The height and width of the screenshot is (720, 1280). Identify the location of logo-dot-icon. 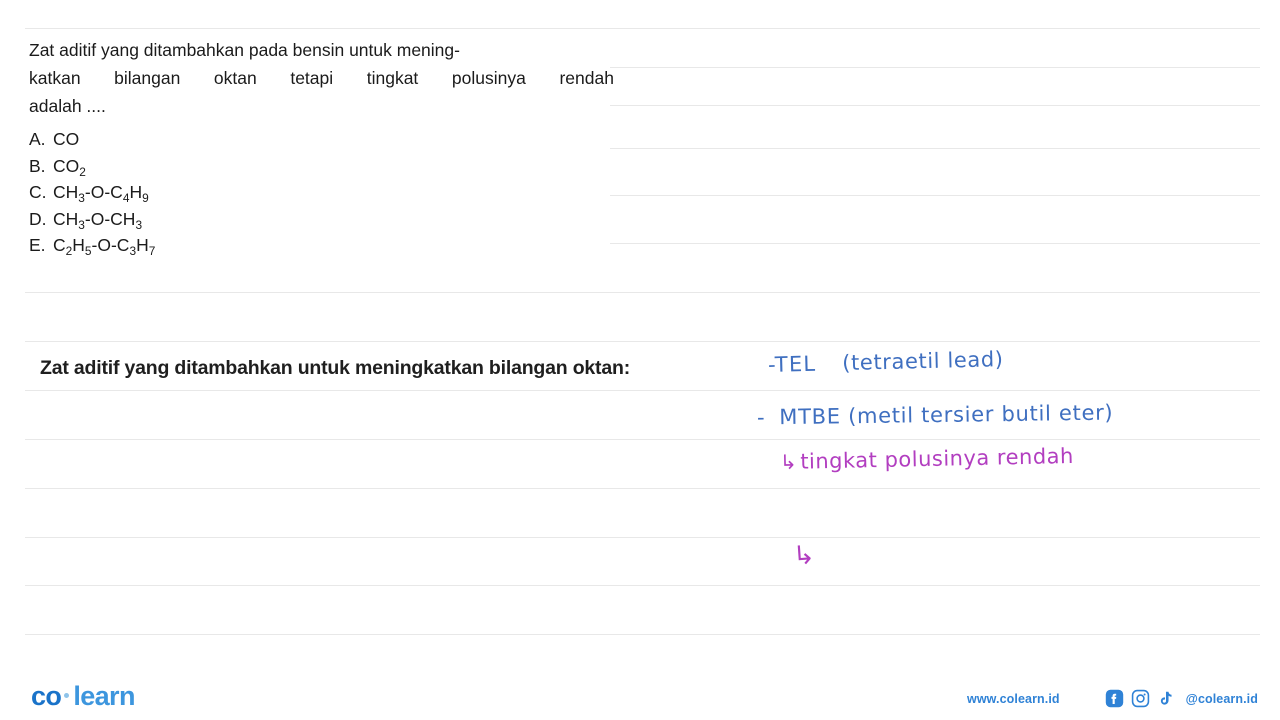
(67, 695).